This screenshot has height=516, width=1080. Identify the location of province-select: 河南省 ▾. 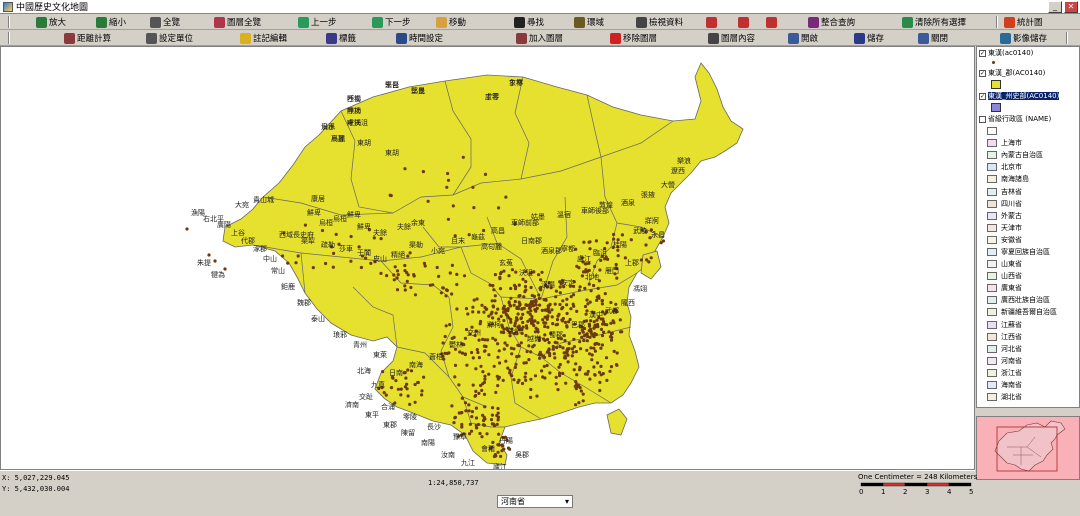
(535, 501).